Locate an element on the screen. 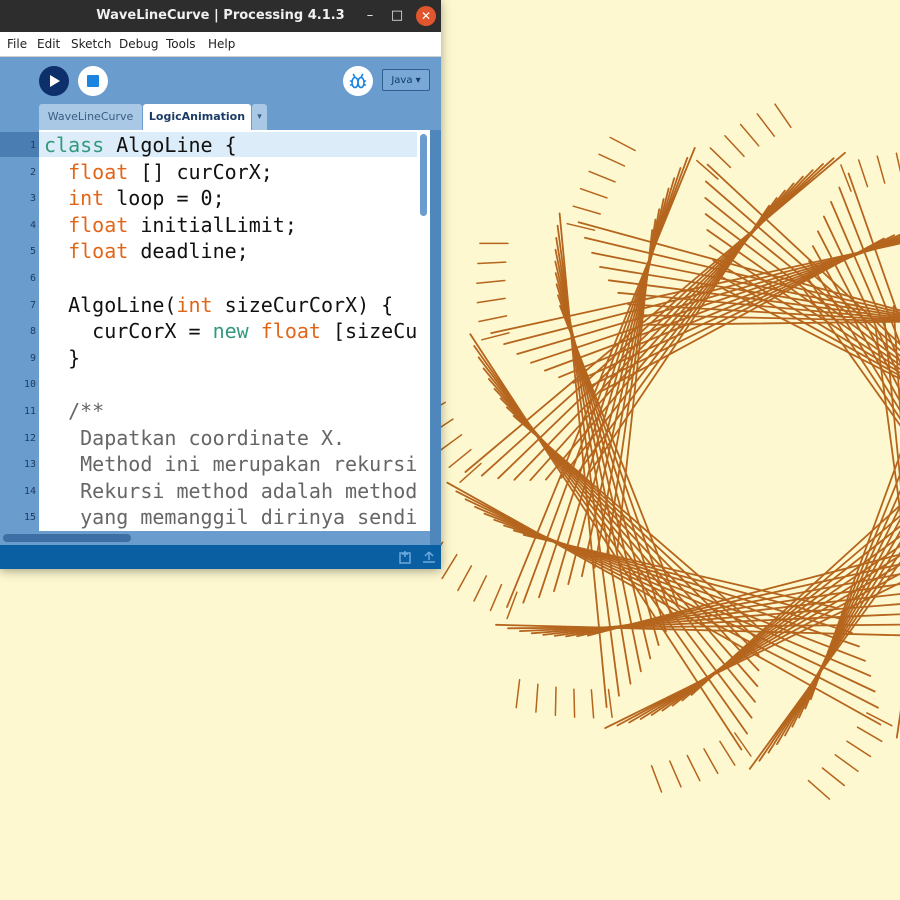 This screenshot has height=900, width=900. code-token: } is located at coordinates (62, 357).